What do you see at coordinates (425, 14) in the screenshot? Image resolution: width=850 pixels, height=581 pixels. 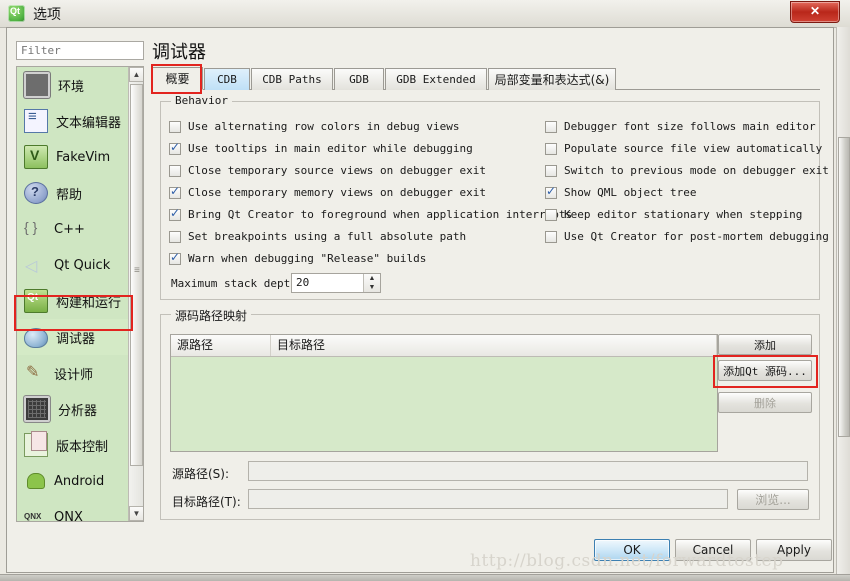 I see `title-bar: 选项 ✕` at bounding box center [425, 14].